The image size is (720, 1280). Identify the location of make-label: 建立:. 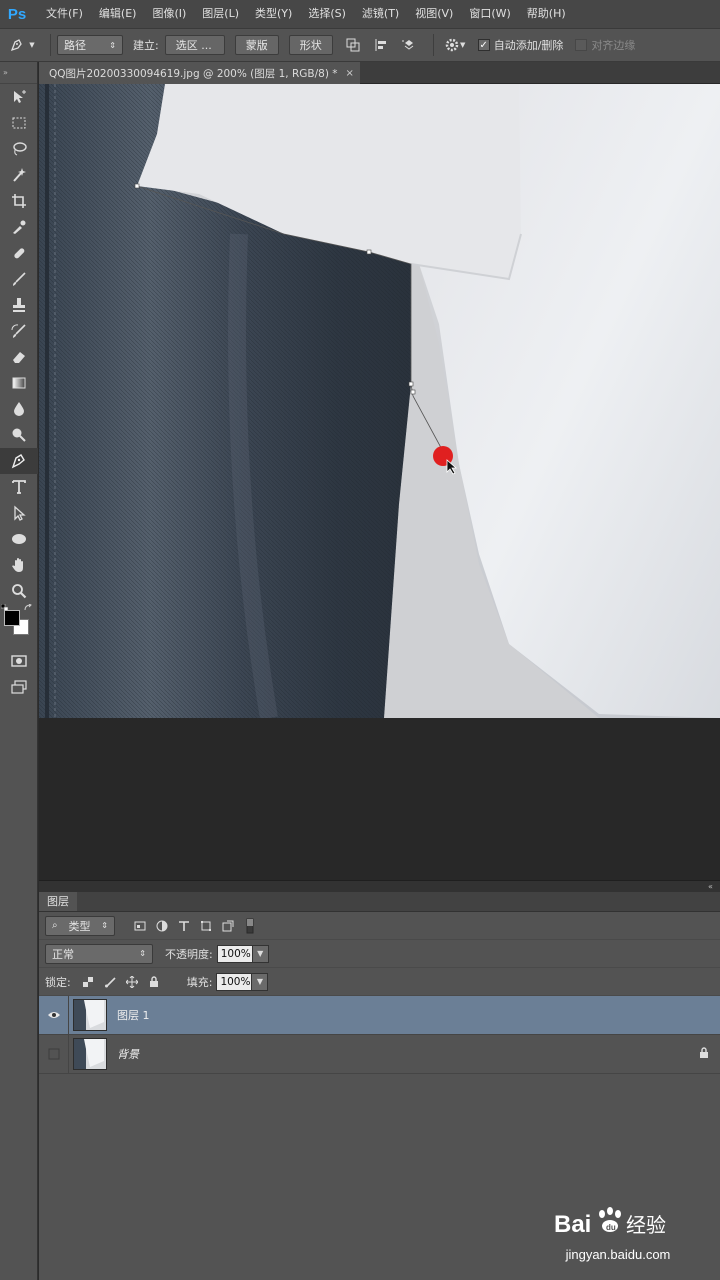
(146, 45).